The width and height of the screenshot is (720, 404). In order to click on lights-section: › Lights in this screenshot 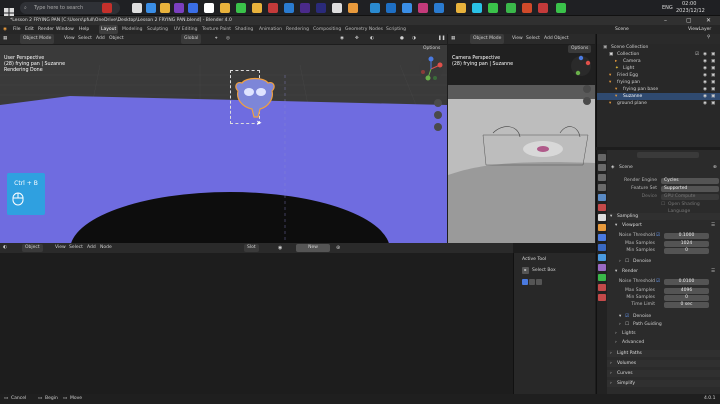, I will do `click(663, 333)`.